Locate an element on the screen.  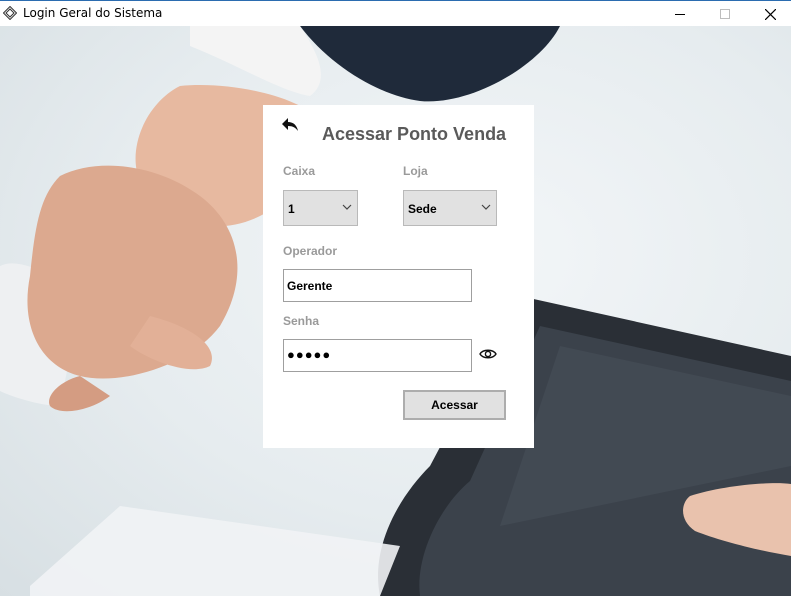
minimize-button is located at coordinates (680, 14).